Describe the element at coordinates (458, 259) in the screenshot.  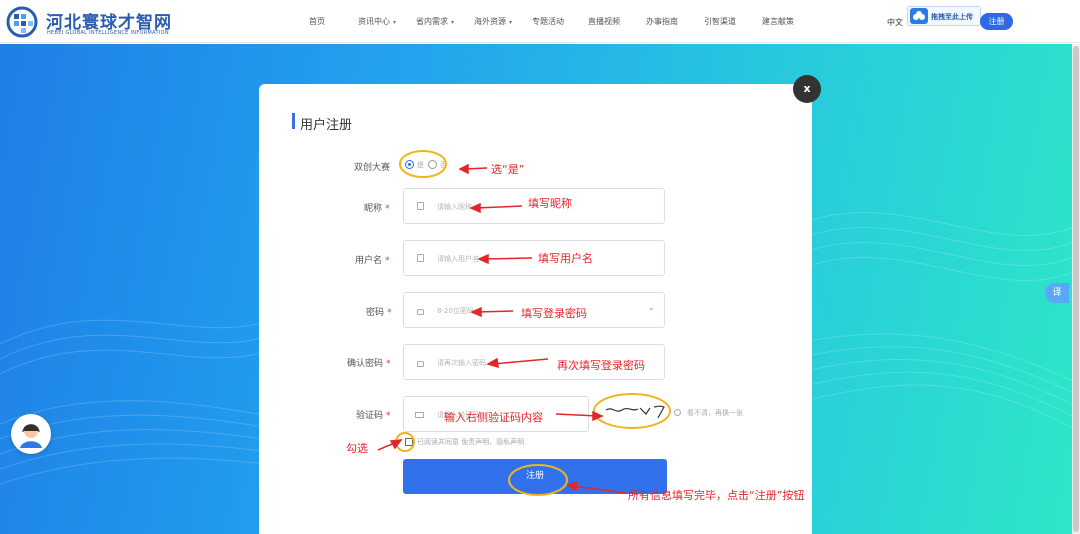
I see `username-placeholder: 请输入用户名` at that location.